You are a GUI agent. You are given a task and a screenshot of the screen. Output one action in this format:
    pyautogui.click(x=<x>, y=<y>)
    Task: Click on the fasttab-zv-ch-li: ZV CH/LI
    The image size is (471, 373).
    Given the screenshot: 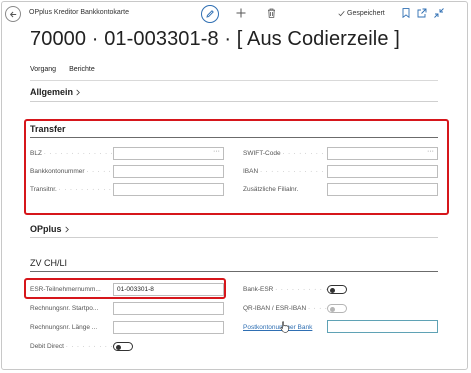 What is the action you would take?
    pyautogui.click(x=48, y=263)
    